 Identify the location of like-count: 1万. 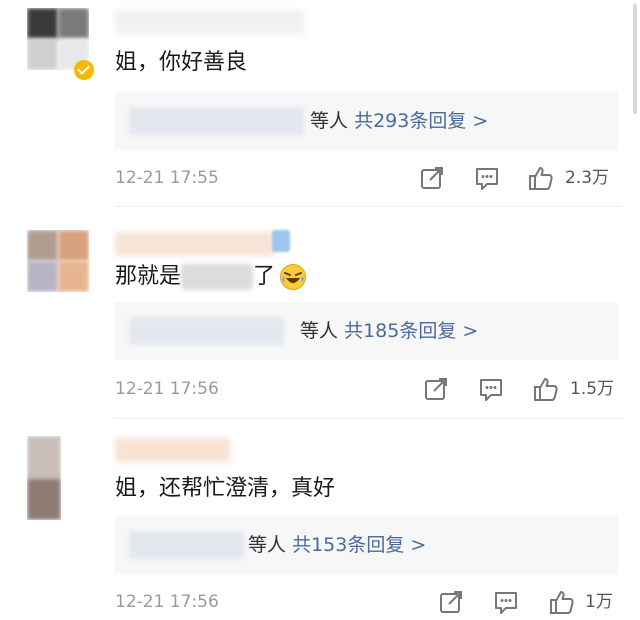
(599, 602).